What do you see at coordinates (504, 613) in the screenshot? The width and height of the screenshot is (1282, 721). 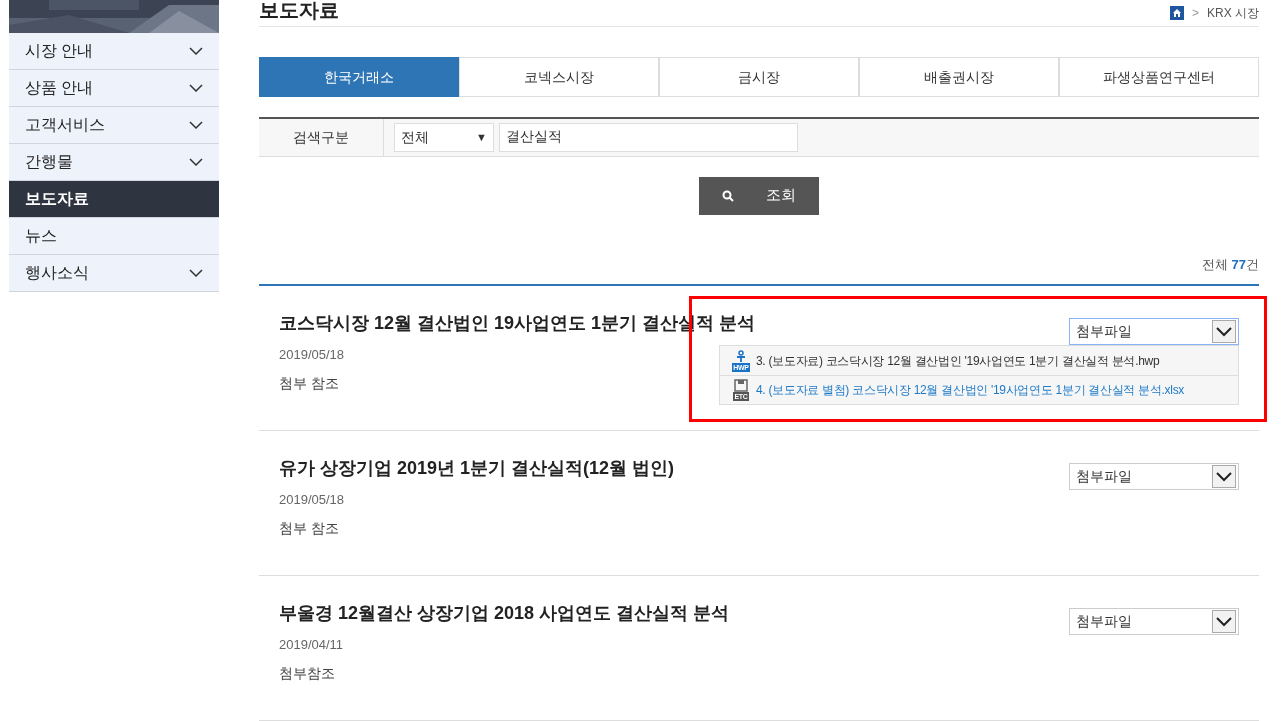 I see `article-title: 부울경 12월결산 상장기업 2018 사업연도 결산실적 분석` at bounding box center [504, 613].